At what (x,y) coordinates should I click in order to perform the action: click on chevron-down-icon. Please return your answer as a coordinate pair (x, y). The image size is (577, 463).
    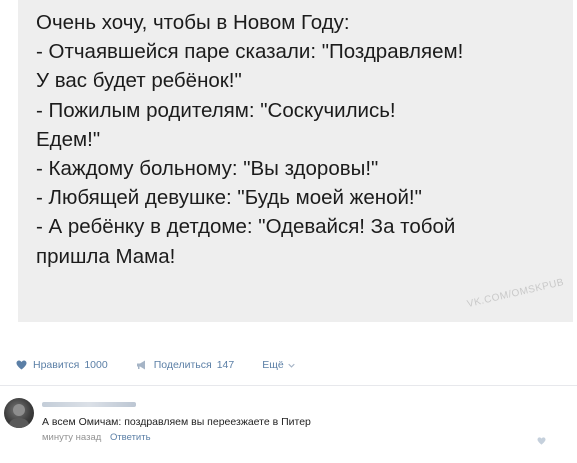
    Looking at the image, I should click on (291, 365).